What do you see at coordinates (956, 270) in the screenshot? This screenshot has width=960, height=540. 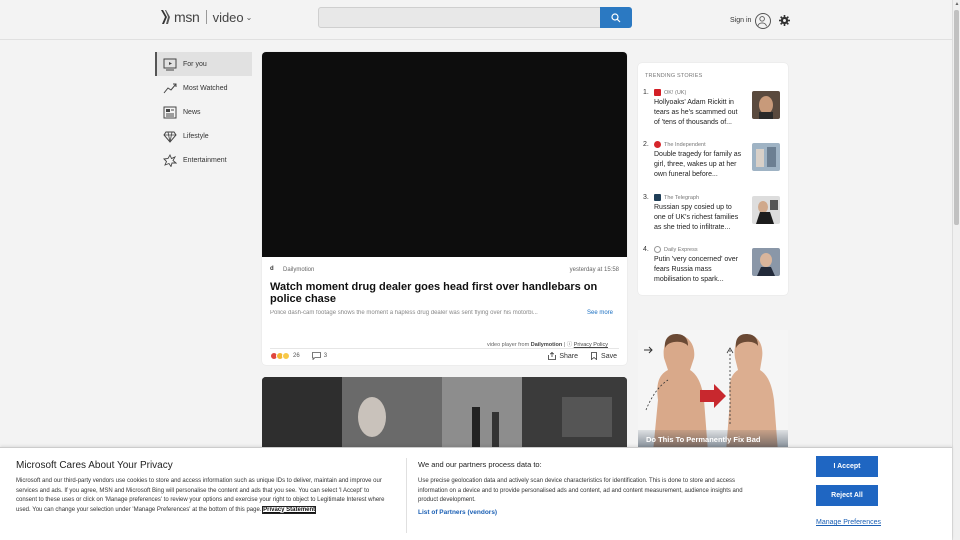 I see `page-scrollbar: ▲` at bounding box center [956, 270].